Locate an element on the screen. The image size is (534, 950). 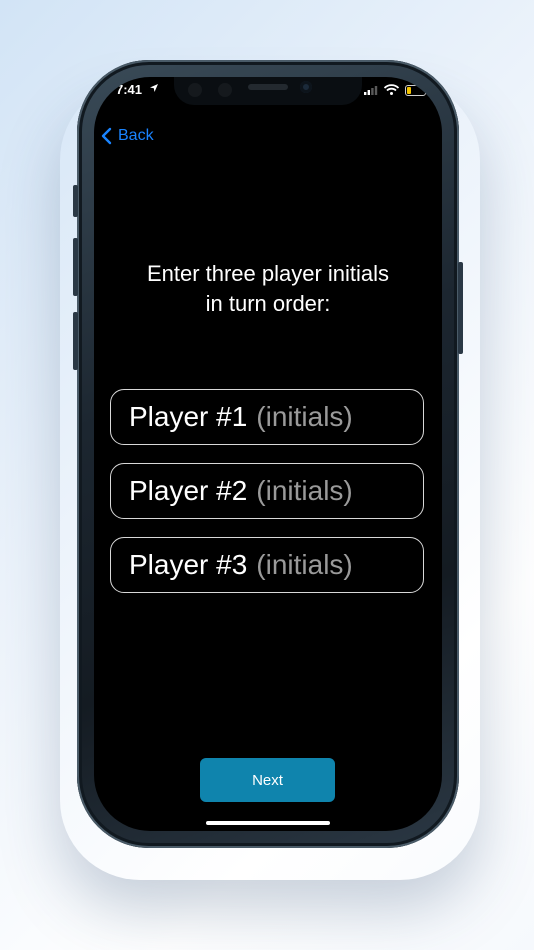
player-2-placeholder: (initials) is located at coordinates (304, 490).